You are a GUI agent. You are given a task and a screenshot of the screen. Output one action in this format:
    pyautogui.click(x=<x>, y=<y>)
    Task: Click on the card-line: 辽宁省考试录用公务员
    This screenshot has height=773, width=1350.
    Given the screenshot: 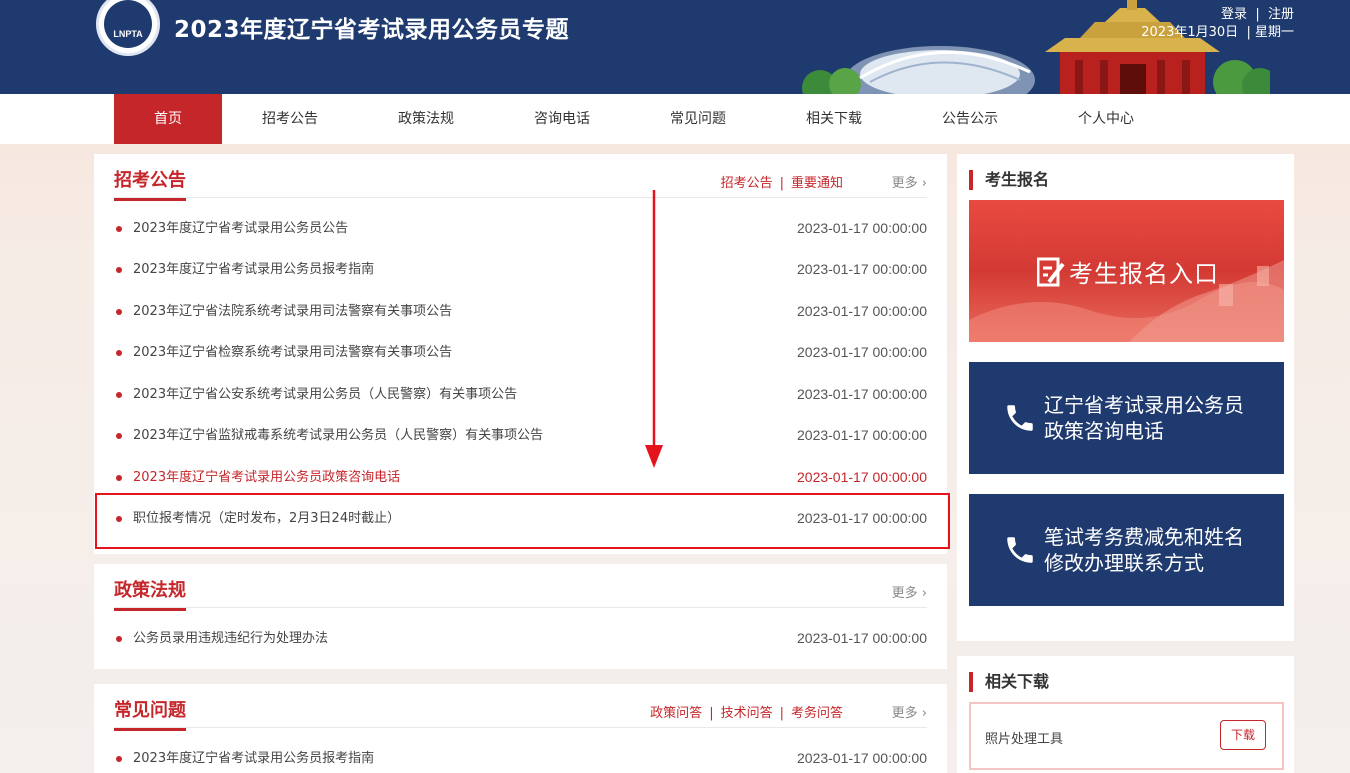 What is the action you would take?
    pyautogui.click(x=1144, y=405)
    